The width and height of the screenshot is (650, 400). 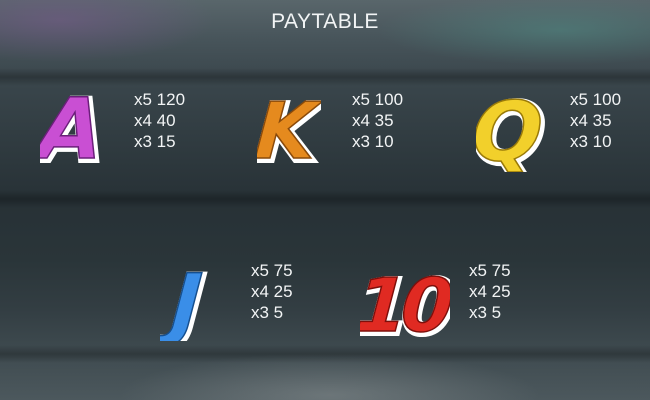 I want to click on payout-x5: x5 120, so click(x=160, y=99).